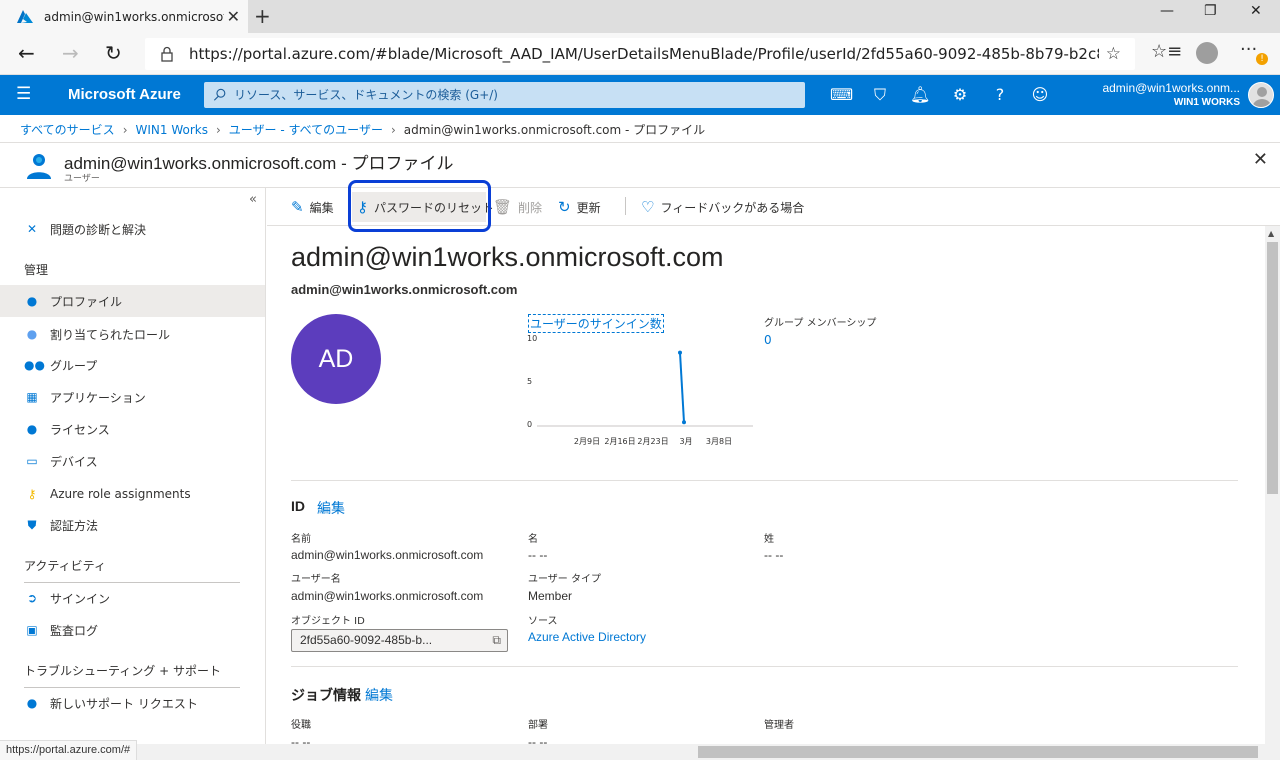  I want to click on nav-item-label: 新しいサポート リクエスト, so click(124, 703).